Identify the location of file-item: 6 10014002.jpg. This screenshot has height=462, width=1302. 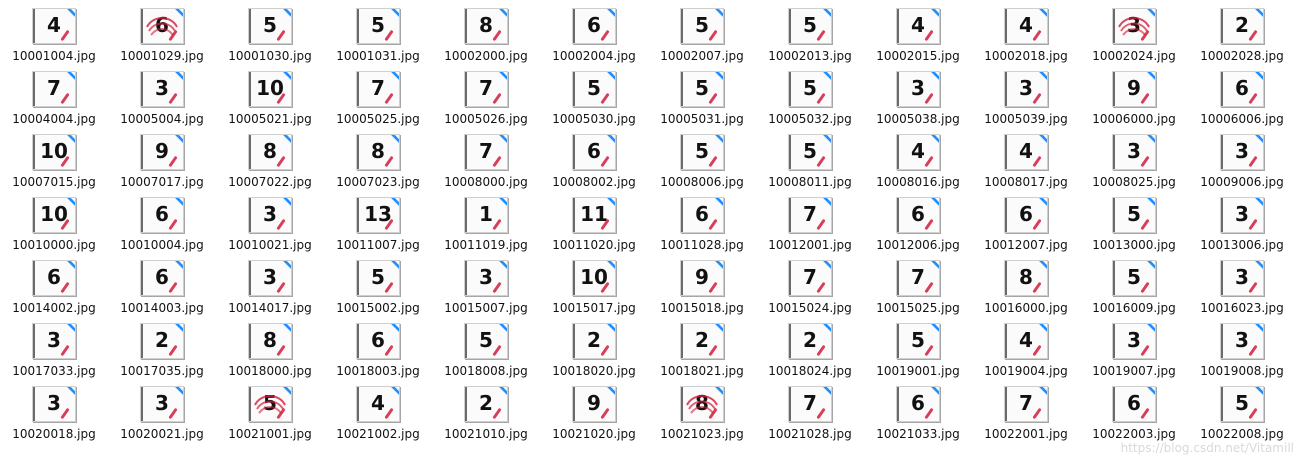
(54, 283).